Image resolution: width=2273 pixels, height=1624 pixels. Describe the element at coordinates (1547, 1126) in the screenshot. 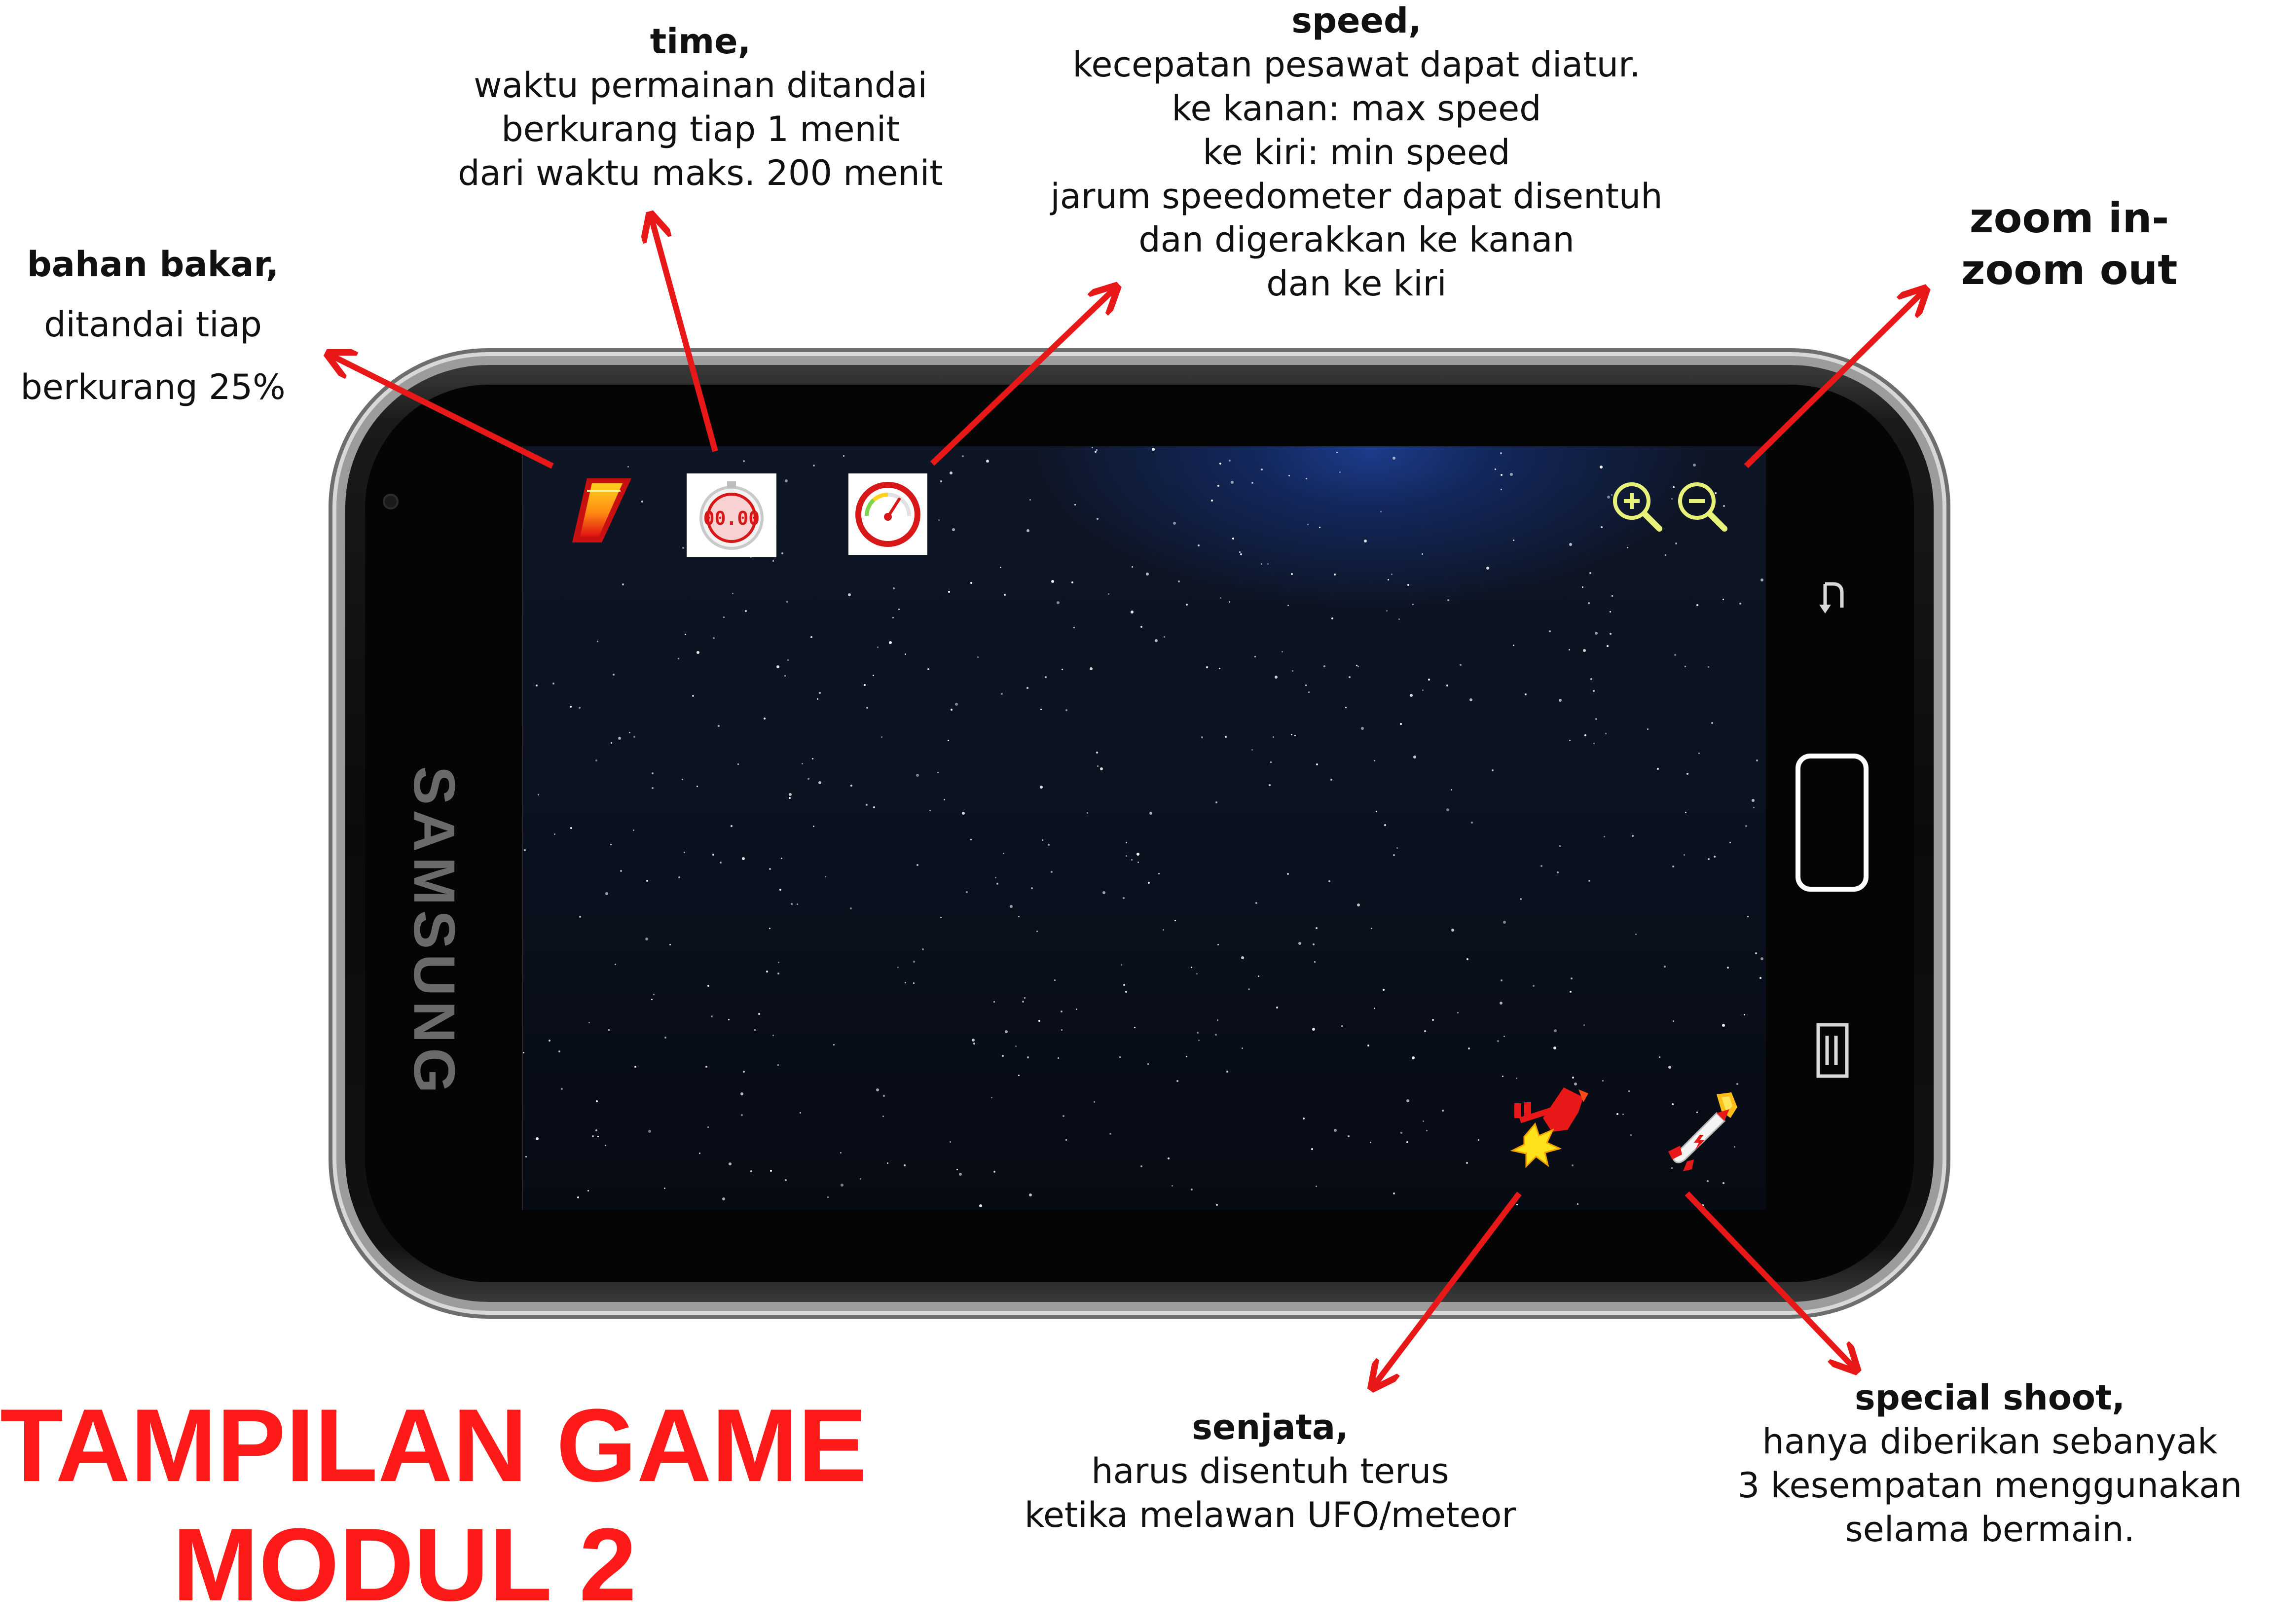

I see `weapon-fire-icon` at that location.